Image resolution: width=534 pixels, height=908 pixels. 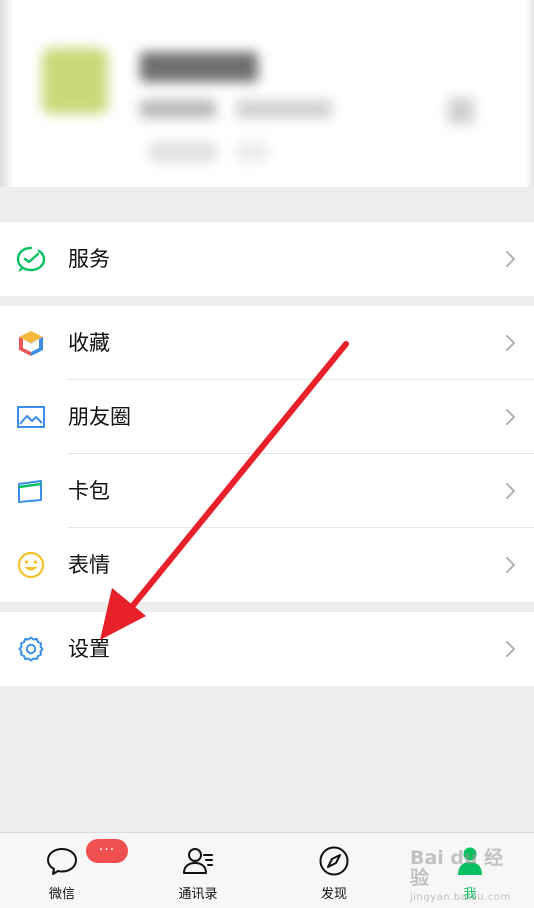 I want to click on watermark: Bai du 经验 jingyan.baidu.com, so click(x=460, y=875).